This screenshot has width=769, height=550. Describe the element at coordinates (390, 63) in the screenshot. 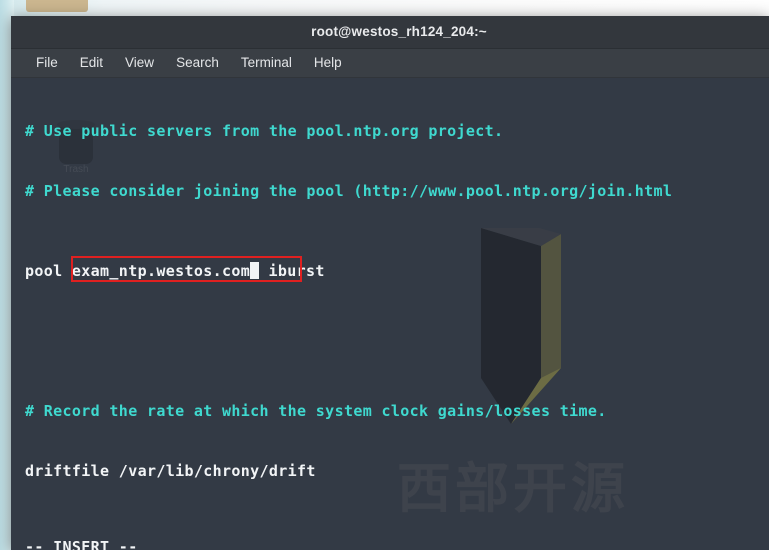

I see `menu-bar: File Edit View Search Terminal Help` at that location.